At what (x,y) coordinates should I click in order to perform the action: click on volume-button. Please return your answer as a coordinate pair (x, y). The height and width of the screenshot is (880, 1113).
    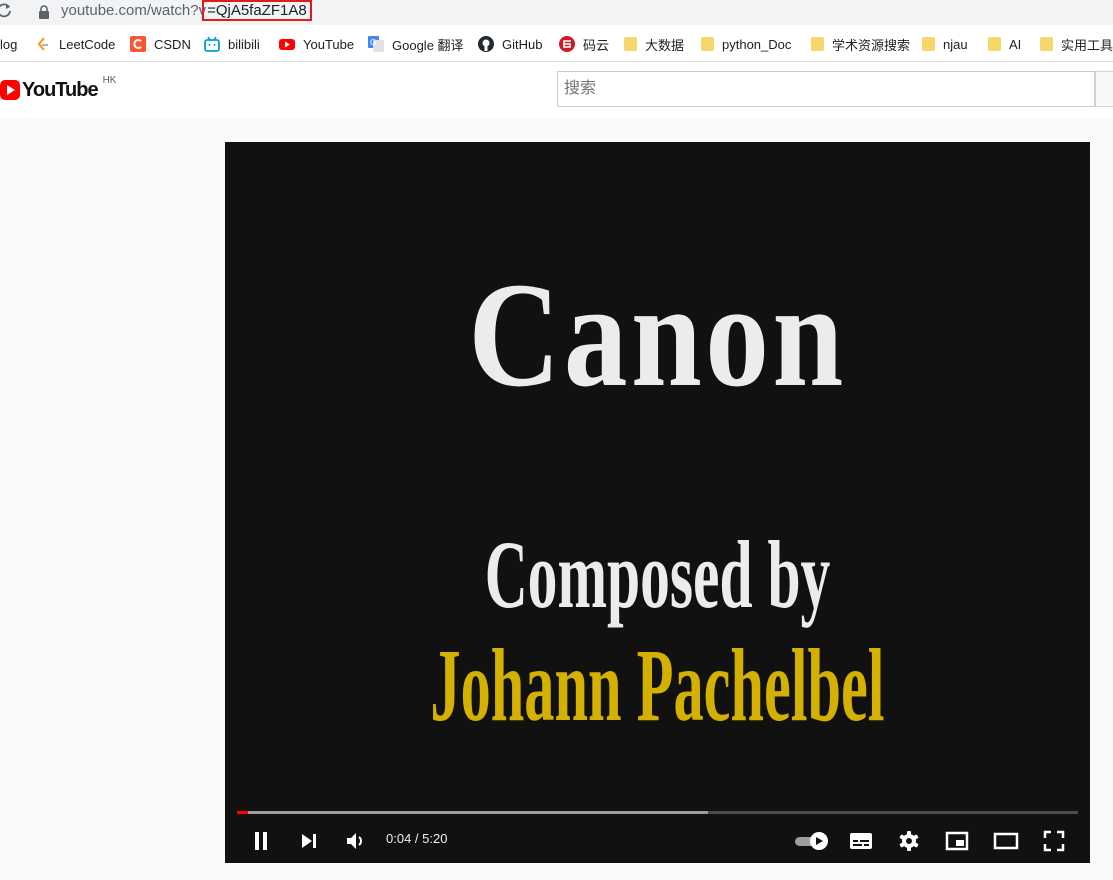
    Looking at the image, I should click on (356, 841).